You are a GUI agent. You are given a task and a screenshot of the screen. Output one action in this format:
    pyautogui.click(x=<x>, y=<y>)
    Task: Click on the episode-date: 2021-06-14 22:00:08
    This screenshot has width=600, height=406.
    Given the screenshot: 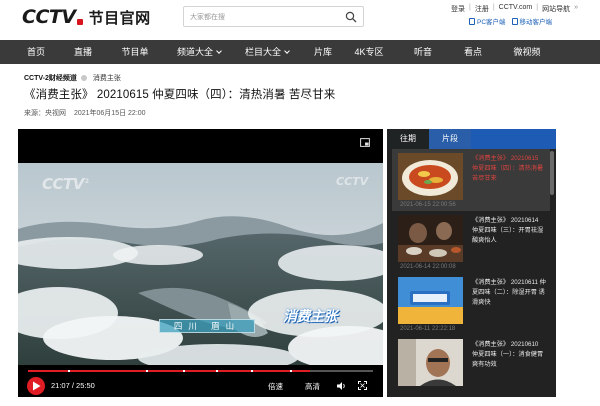 What is the action you would take?
    pyautogui.click(x=428, y=267)
    